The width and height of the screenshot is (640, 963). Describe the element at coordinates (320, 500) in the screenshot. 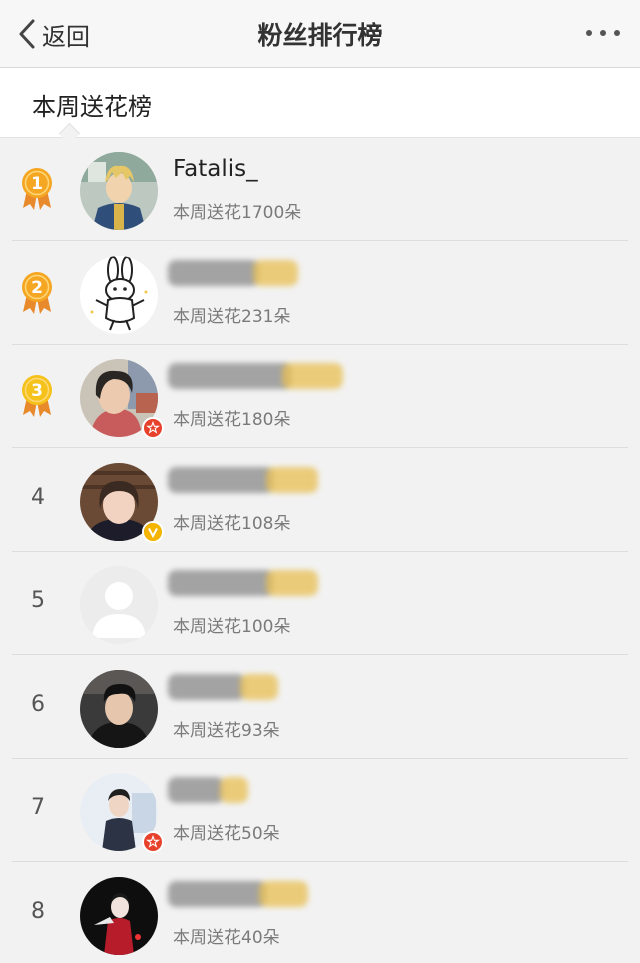

I see `ranking-row: 4 本周送花108朵` at that location.